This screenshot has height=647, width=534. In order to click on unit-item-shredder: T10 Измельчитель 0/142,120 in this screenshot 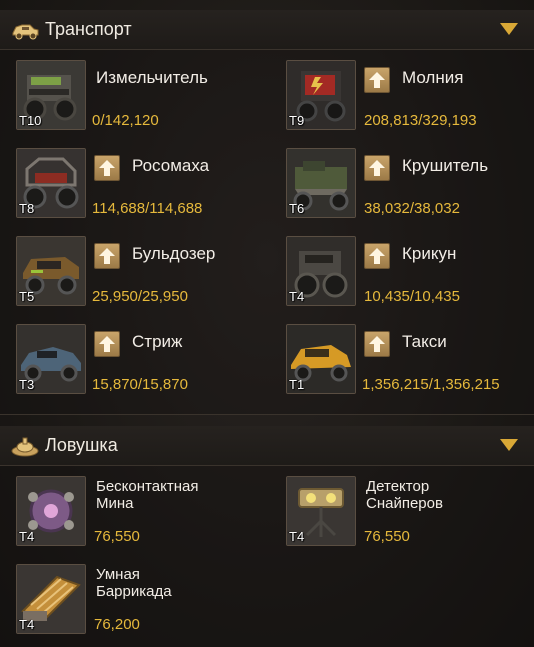, I will do `click(141, 99)`.